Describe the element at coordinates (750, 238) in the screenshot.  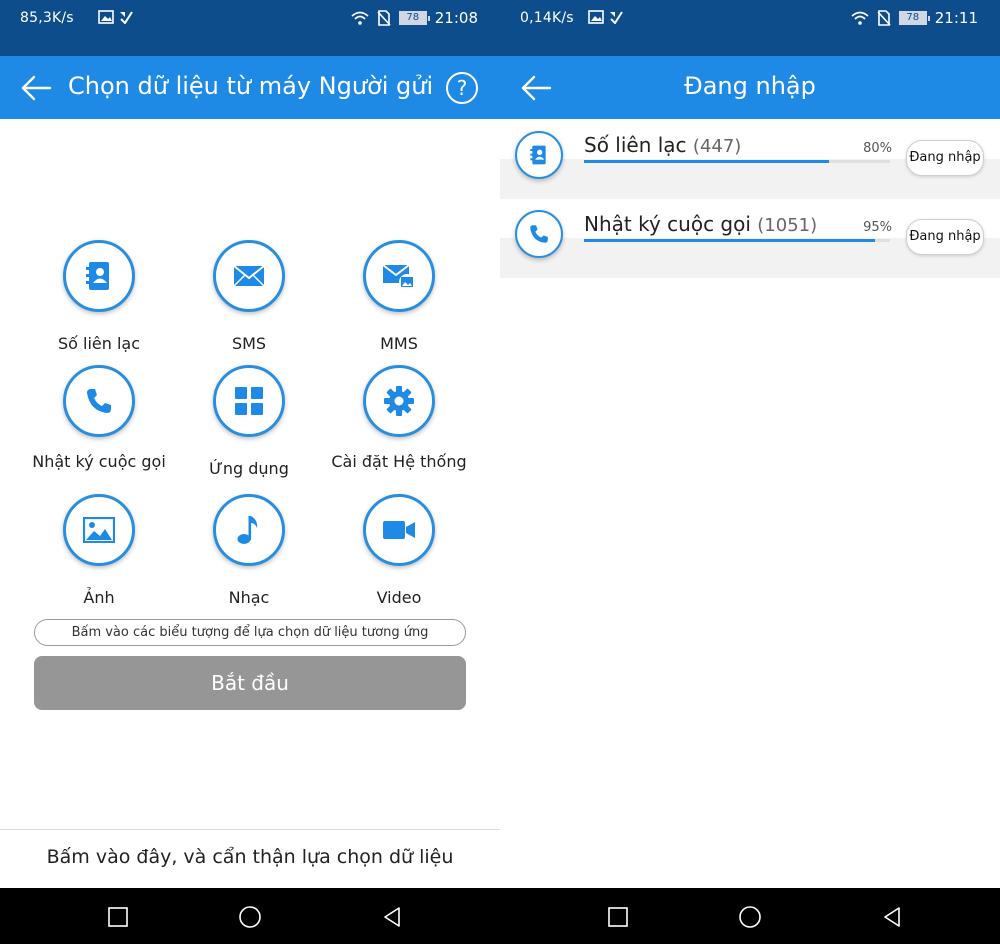
I see `import-row-call-log: Nhật ký cuộc gọi (1051) 95% Đang nhập` at that location.